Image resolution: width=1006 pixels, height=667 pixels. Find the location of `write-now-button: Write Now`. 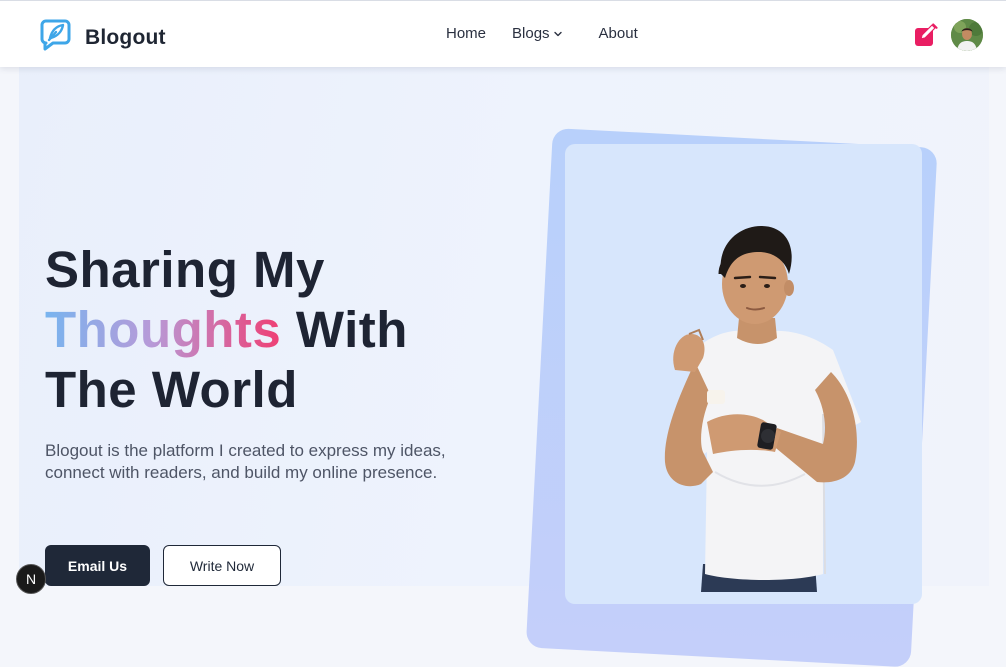

write-now-button: Write Now is located at coordinates (222, 565).